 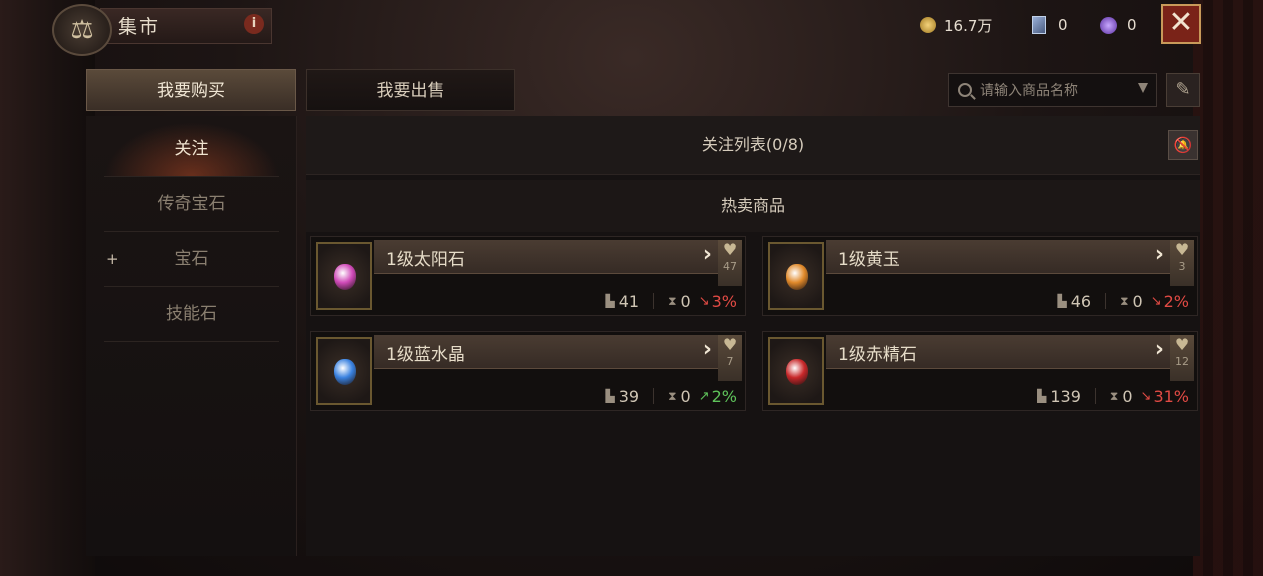 I want to click on records-button: ✎, so click(x=1183, y=90).